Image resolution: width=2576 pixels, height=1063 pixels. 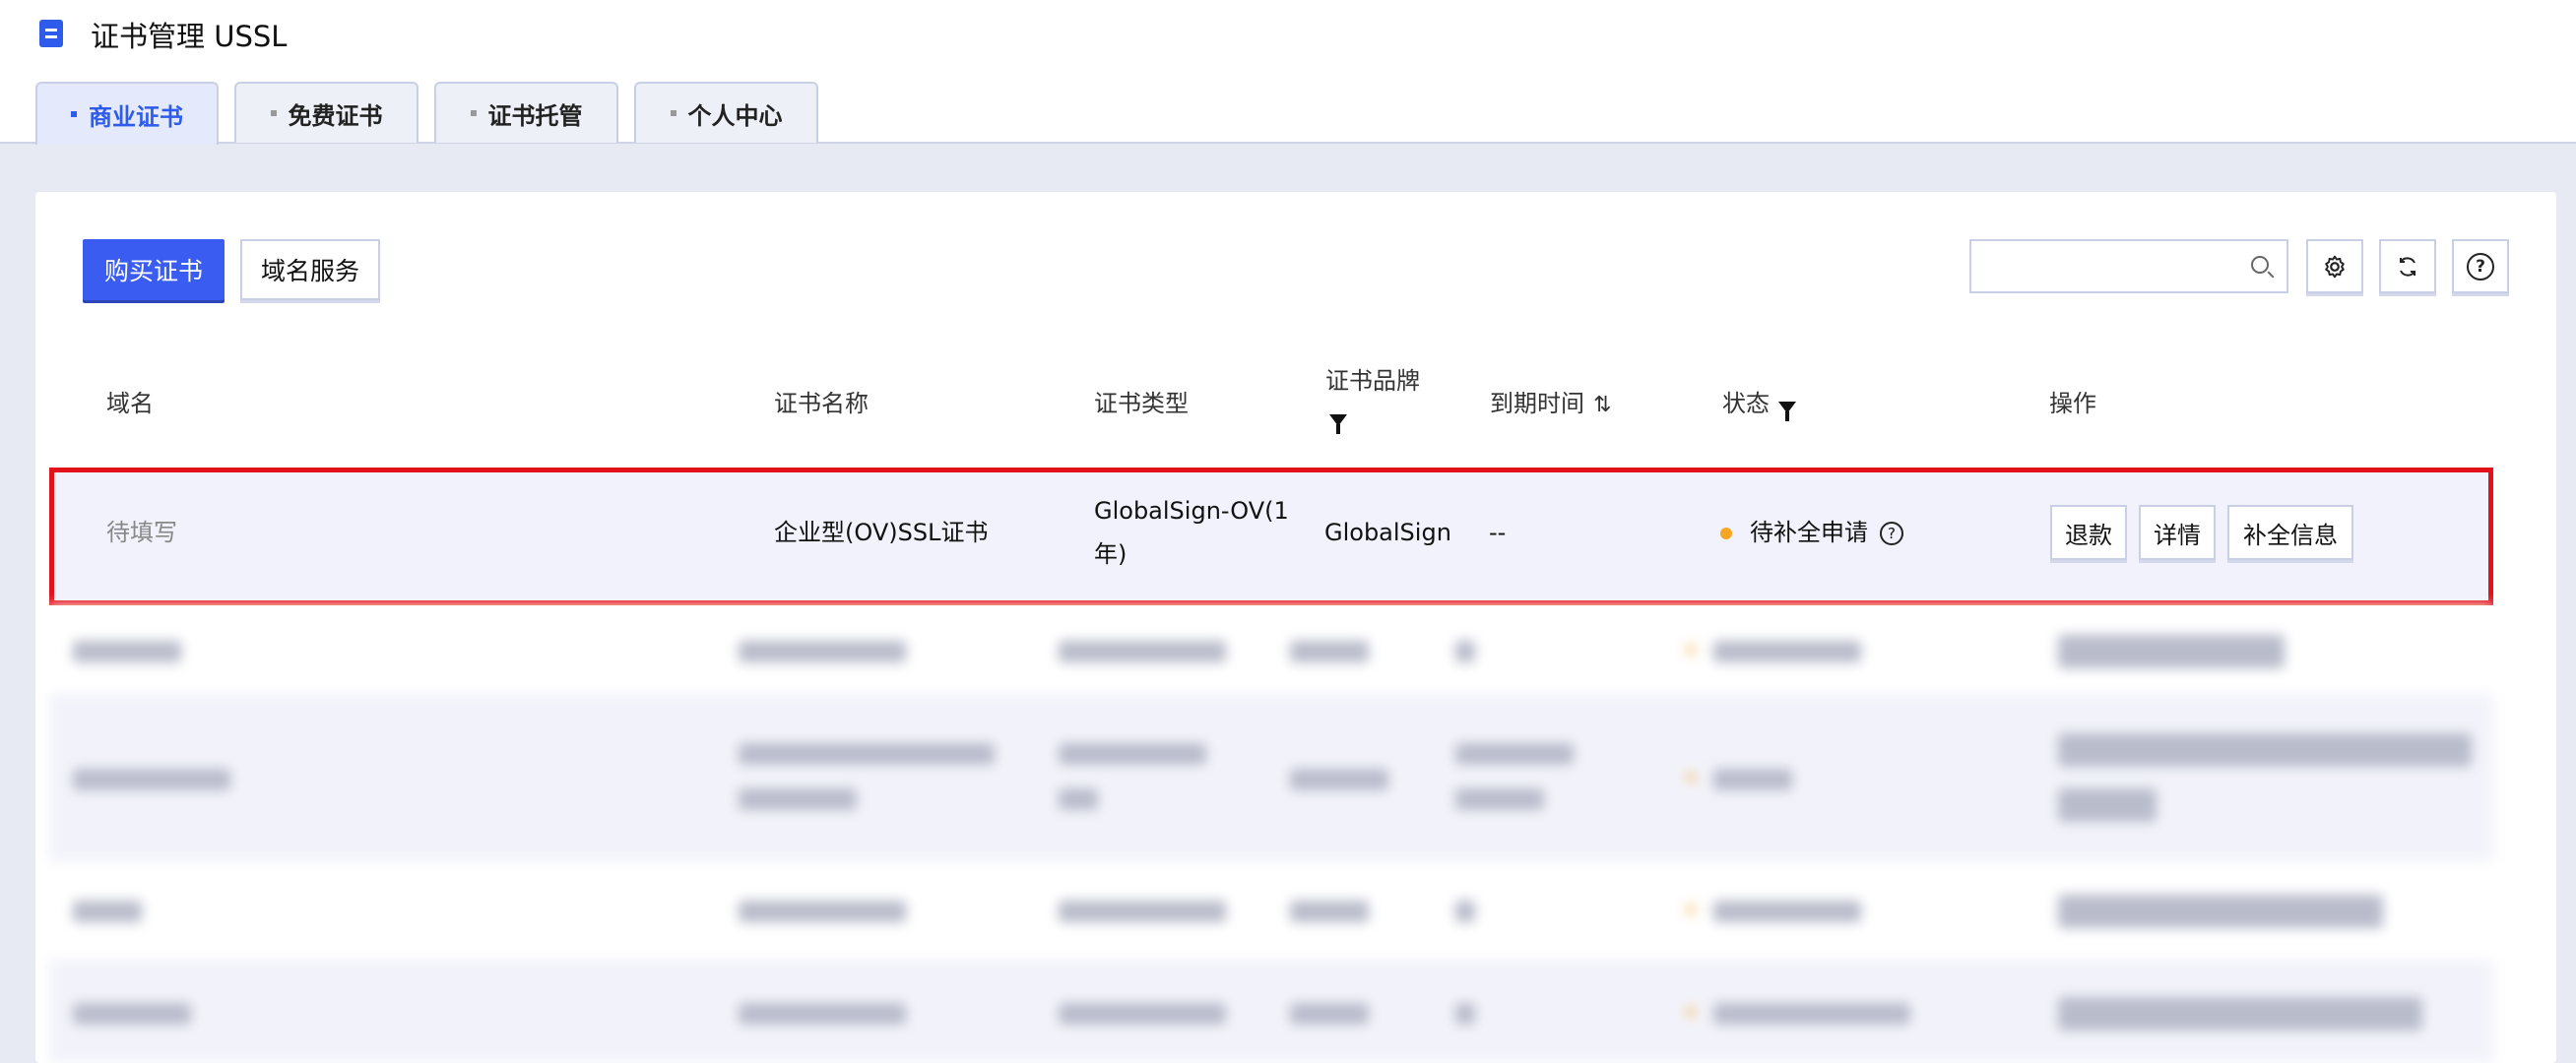 I want to click on search-input, so click(x=2128, y=266).